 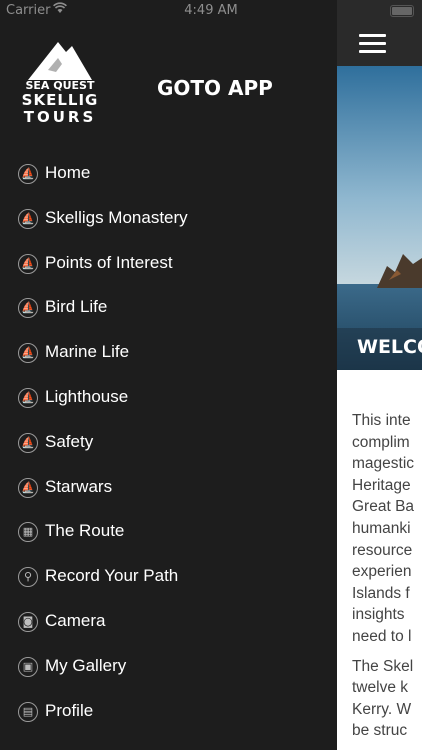 I want to click on menu-item-profile: ▤ Profile, so click(x=168, y=712).